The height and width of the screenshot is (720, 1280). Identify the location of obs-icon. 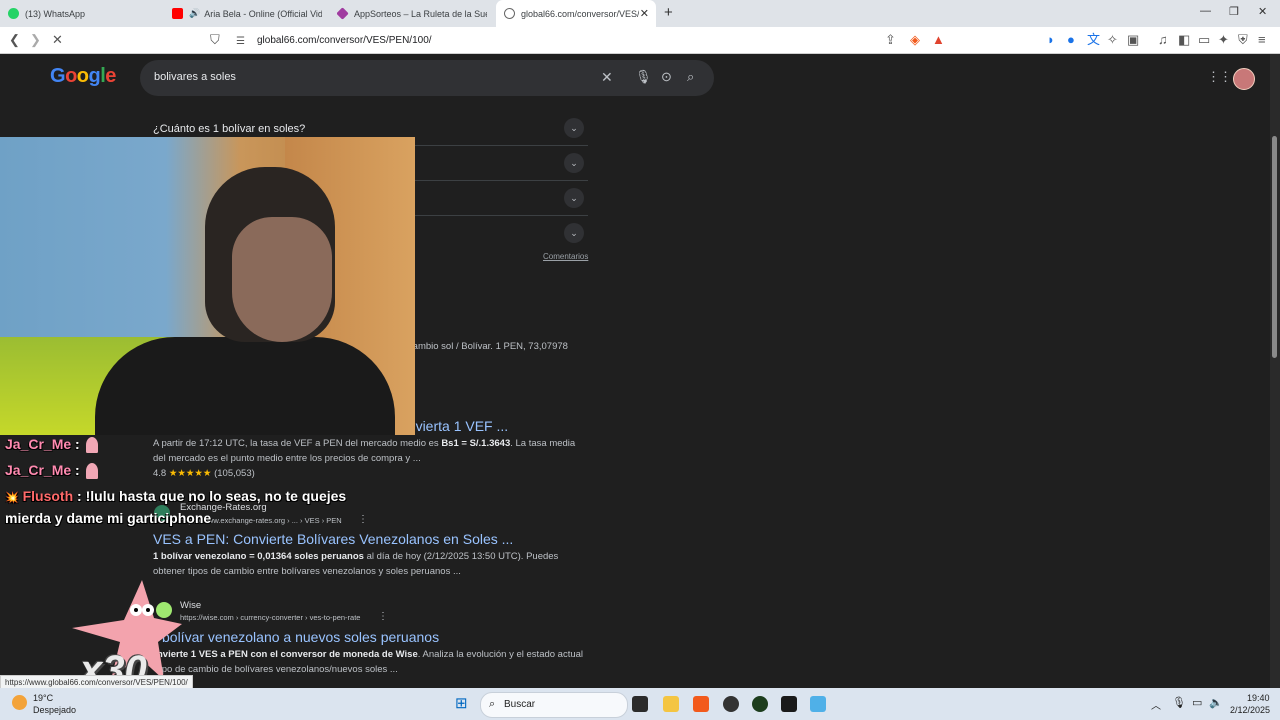
(731, 704).